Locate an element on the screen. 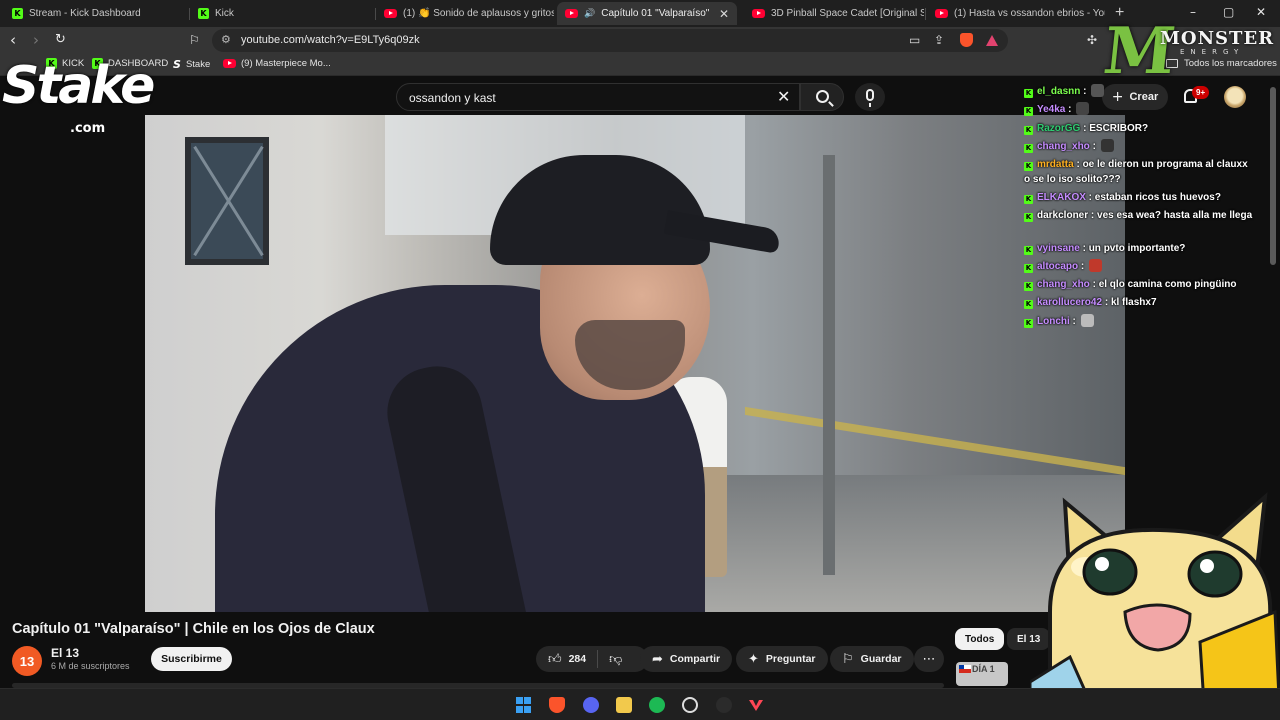  cat-eye-left is located at coordinates (1110, 572).